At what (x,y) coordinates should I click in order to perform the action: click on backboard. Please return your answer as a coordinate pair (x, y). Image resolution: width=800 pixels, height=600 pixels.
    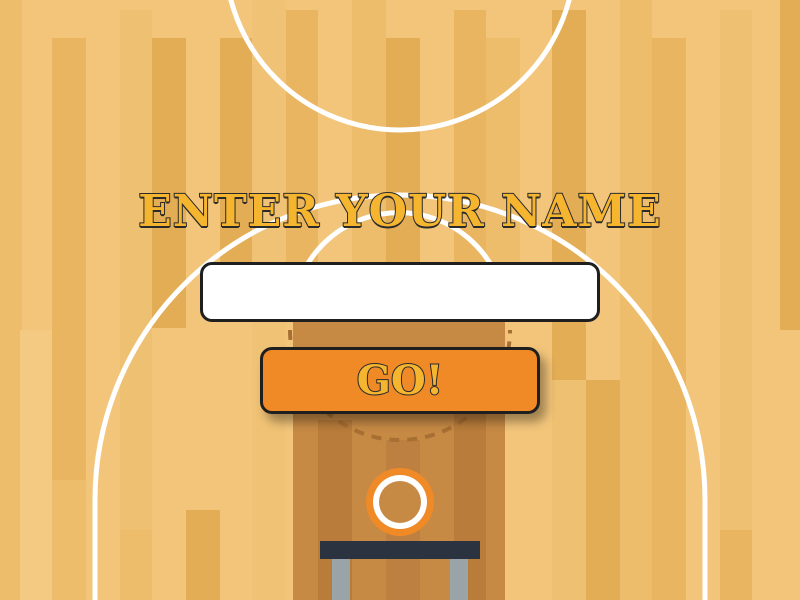
    Looking at the image, I should click on (400, 550).